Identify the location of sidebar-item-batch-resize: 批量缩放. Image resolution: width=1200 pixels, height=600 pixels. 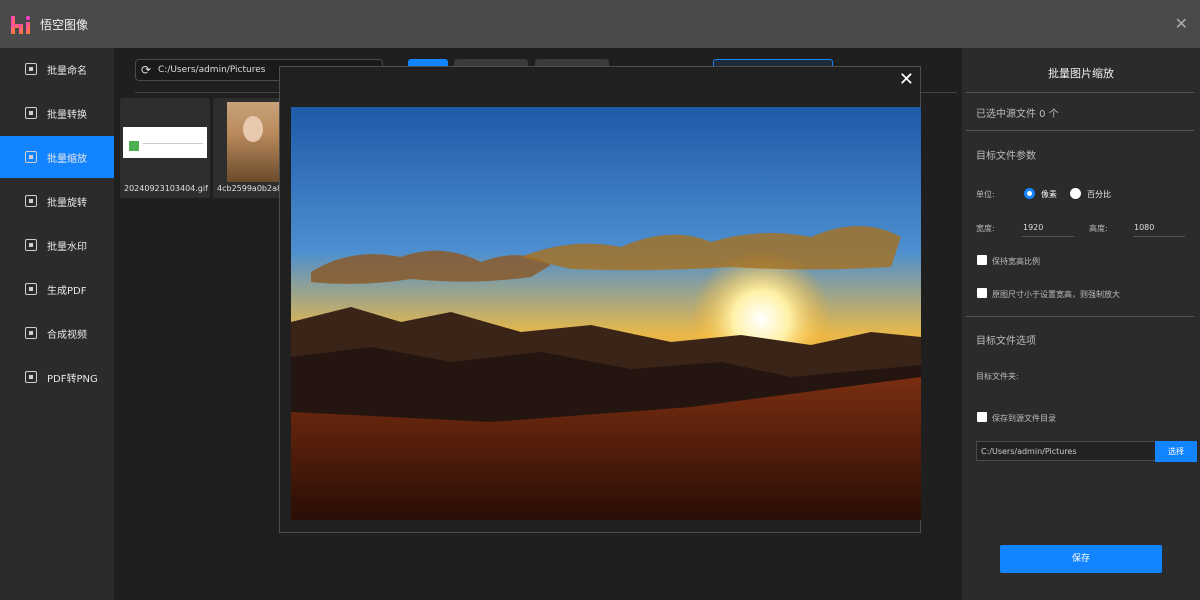
(57, 157).